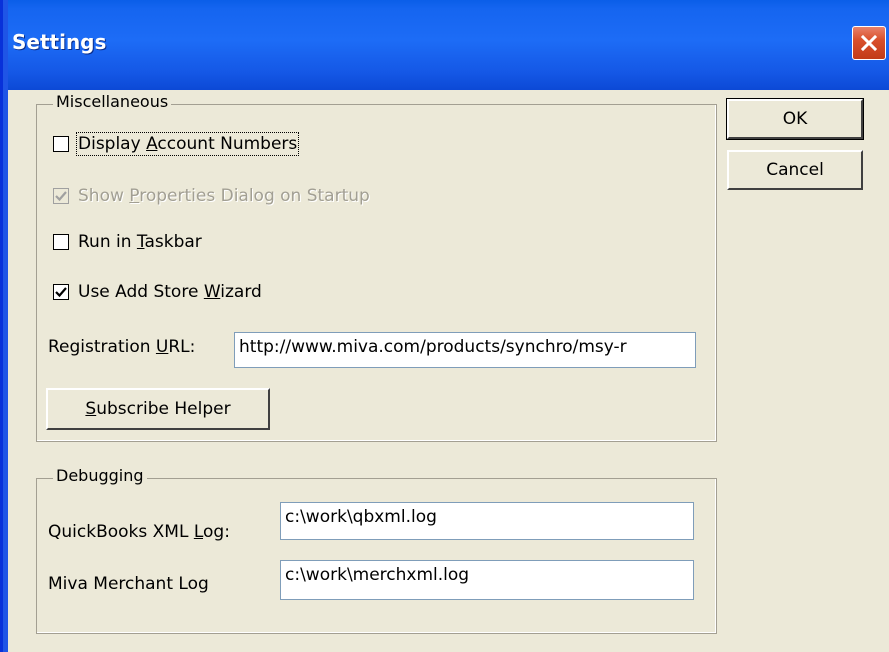  What do you see at coordinates (140, 242) in the screenshot?
I see `run-in-taskbar-label: Run in Taskbar` at bounding box center [140, 242].